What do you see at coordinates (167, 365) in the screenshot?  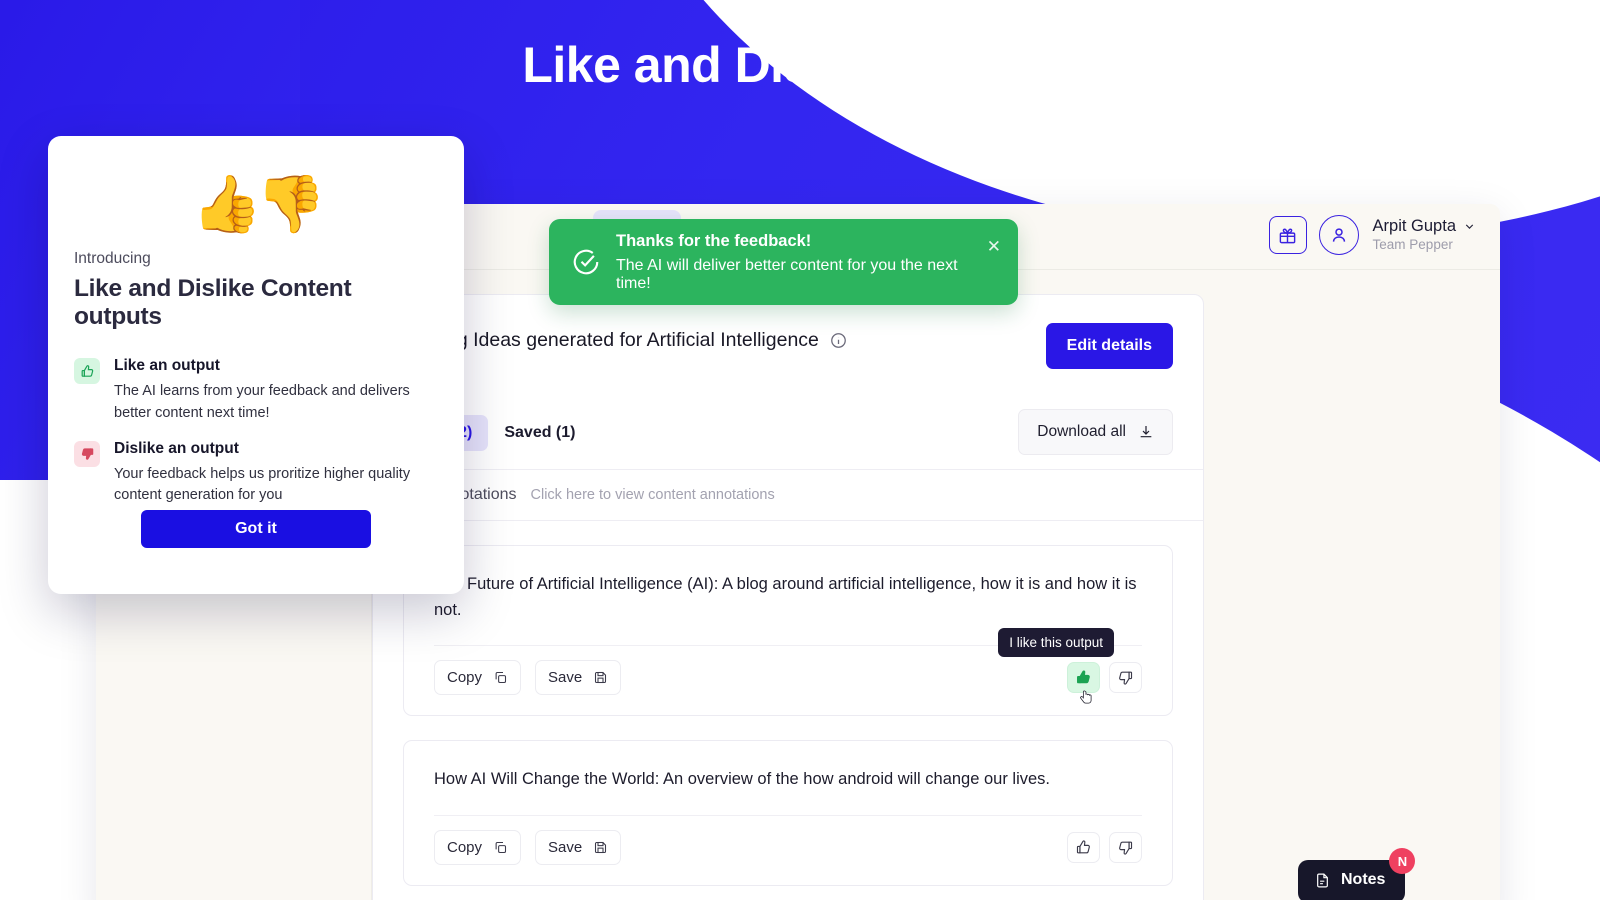 I see `feature-name: Like an output` at bounding box center [167, 365].